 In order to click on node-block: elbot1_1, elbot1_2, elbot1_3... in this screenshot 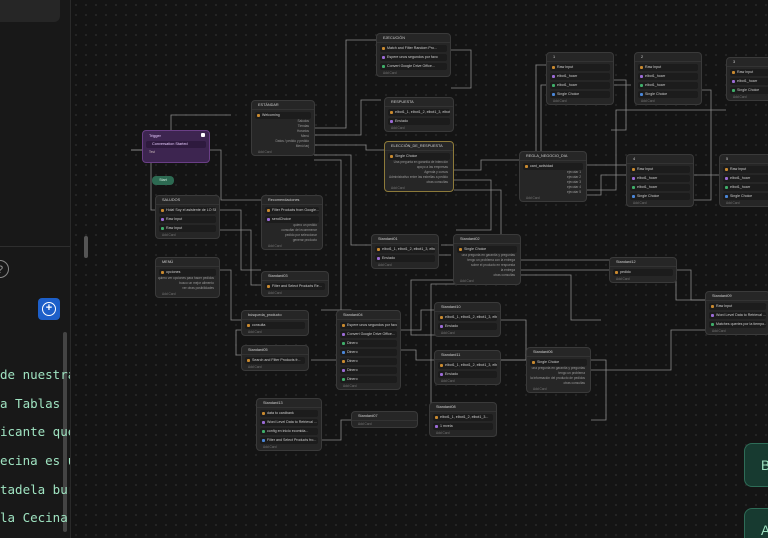, I will do `click(463, 417)`.